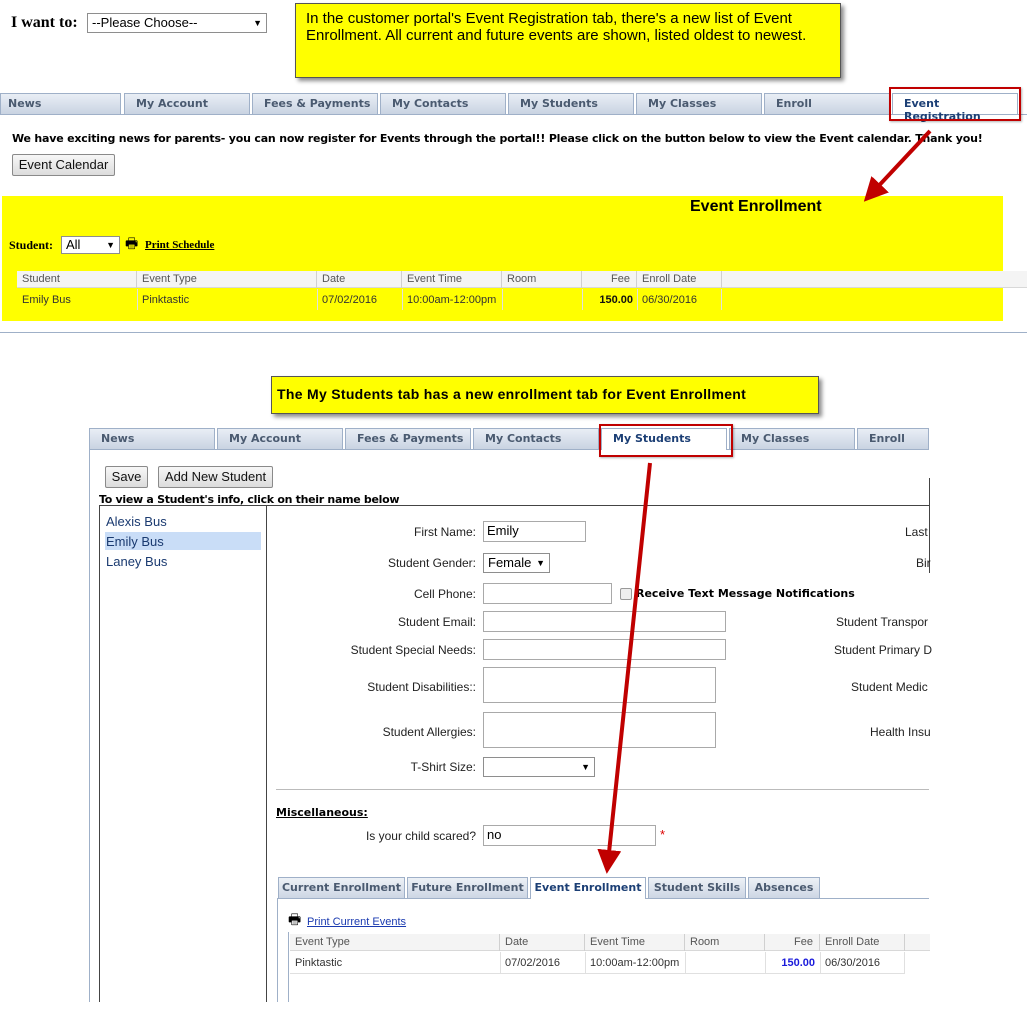 The image size is (1027, 1010). I want to click on scared-label: Is your child scared?, so click(420, 836).